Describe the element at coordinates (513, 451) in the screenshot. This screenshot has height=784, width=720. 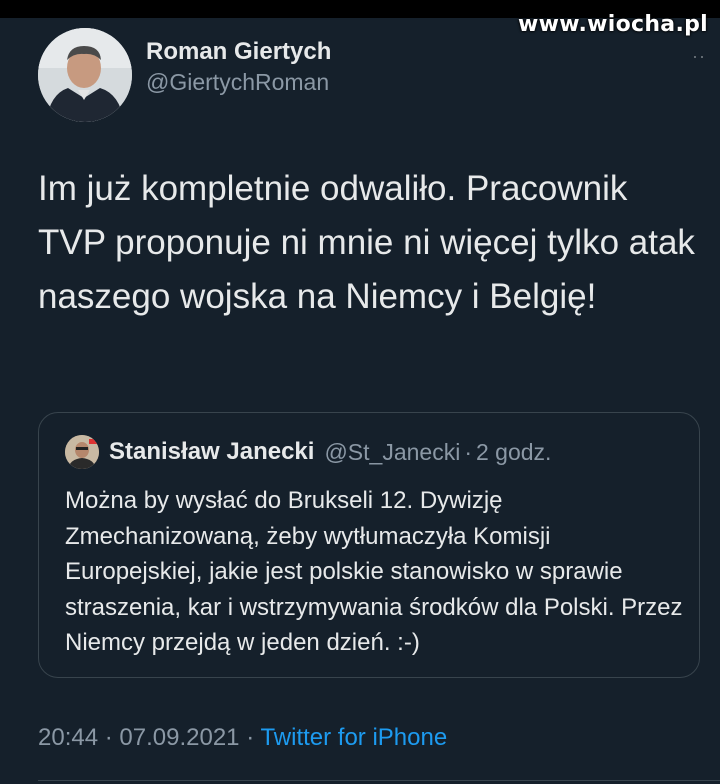
I see `quoted-tweet-time: 2 godz.` at that location.